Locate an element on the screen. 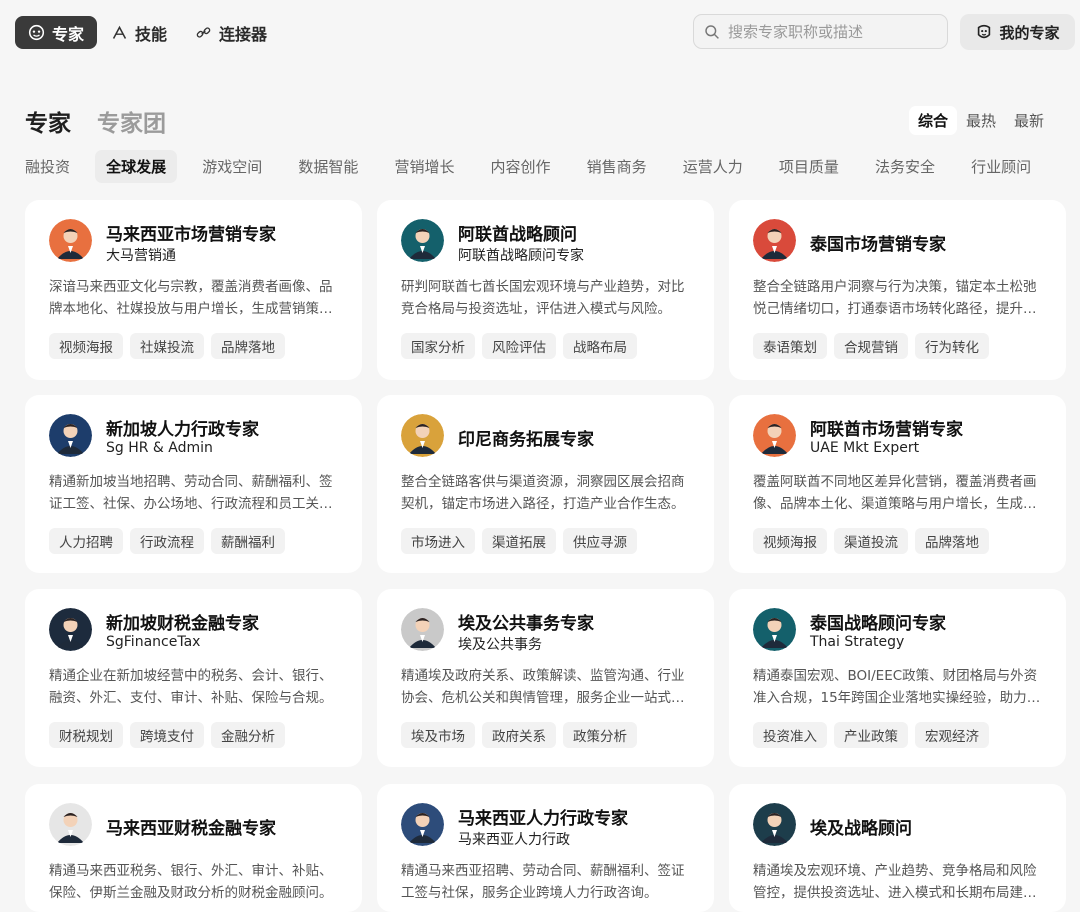 This screenshot has height=912, width=1080. nav-tab-skills: 技能 is located at coordinates (139, 32).